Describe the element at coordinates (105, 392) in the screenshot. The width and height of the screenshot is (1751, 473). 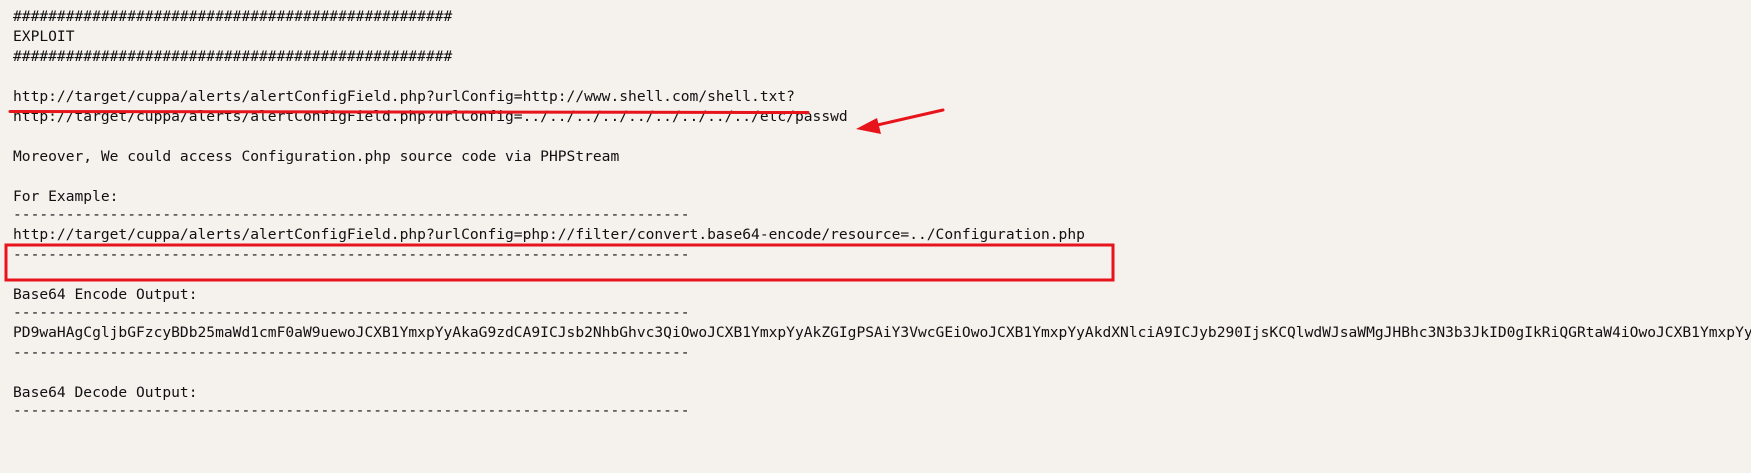
I see `decode-output-label: Base64 Decode Output:` at that location.